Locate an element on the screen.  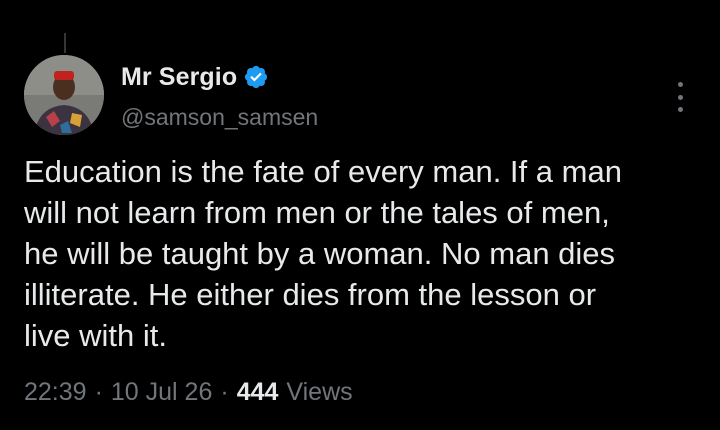
more-vertical-icon is located at coordinates (680, 97).